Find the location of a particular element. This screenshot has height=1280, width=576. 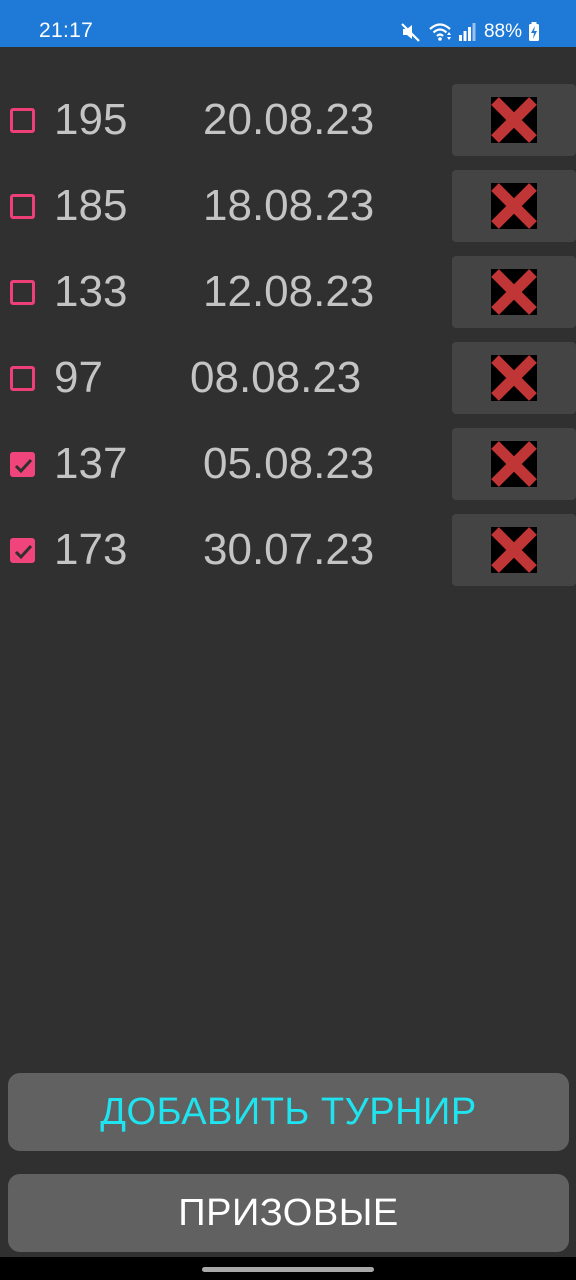

mute-icon is located at coordinates (410, 32).